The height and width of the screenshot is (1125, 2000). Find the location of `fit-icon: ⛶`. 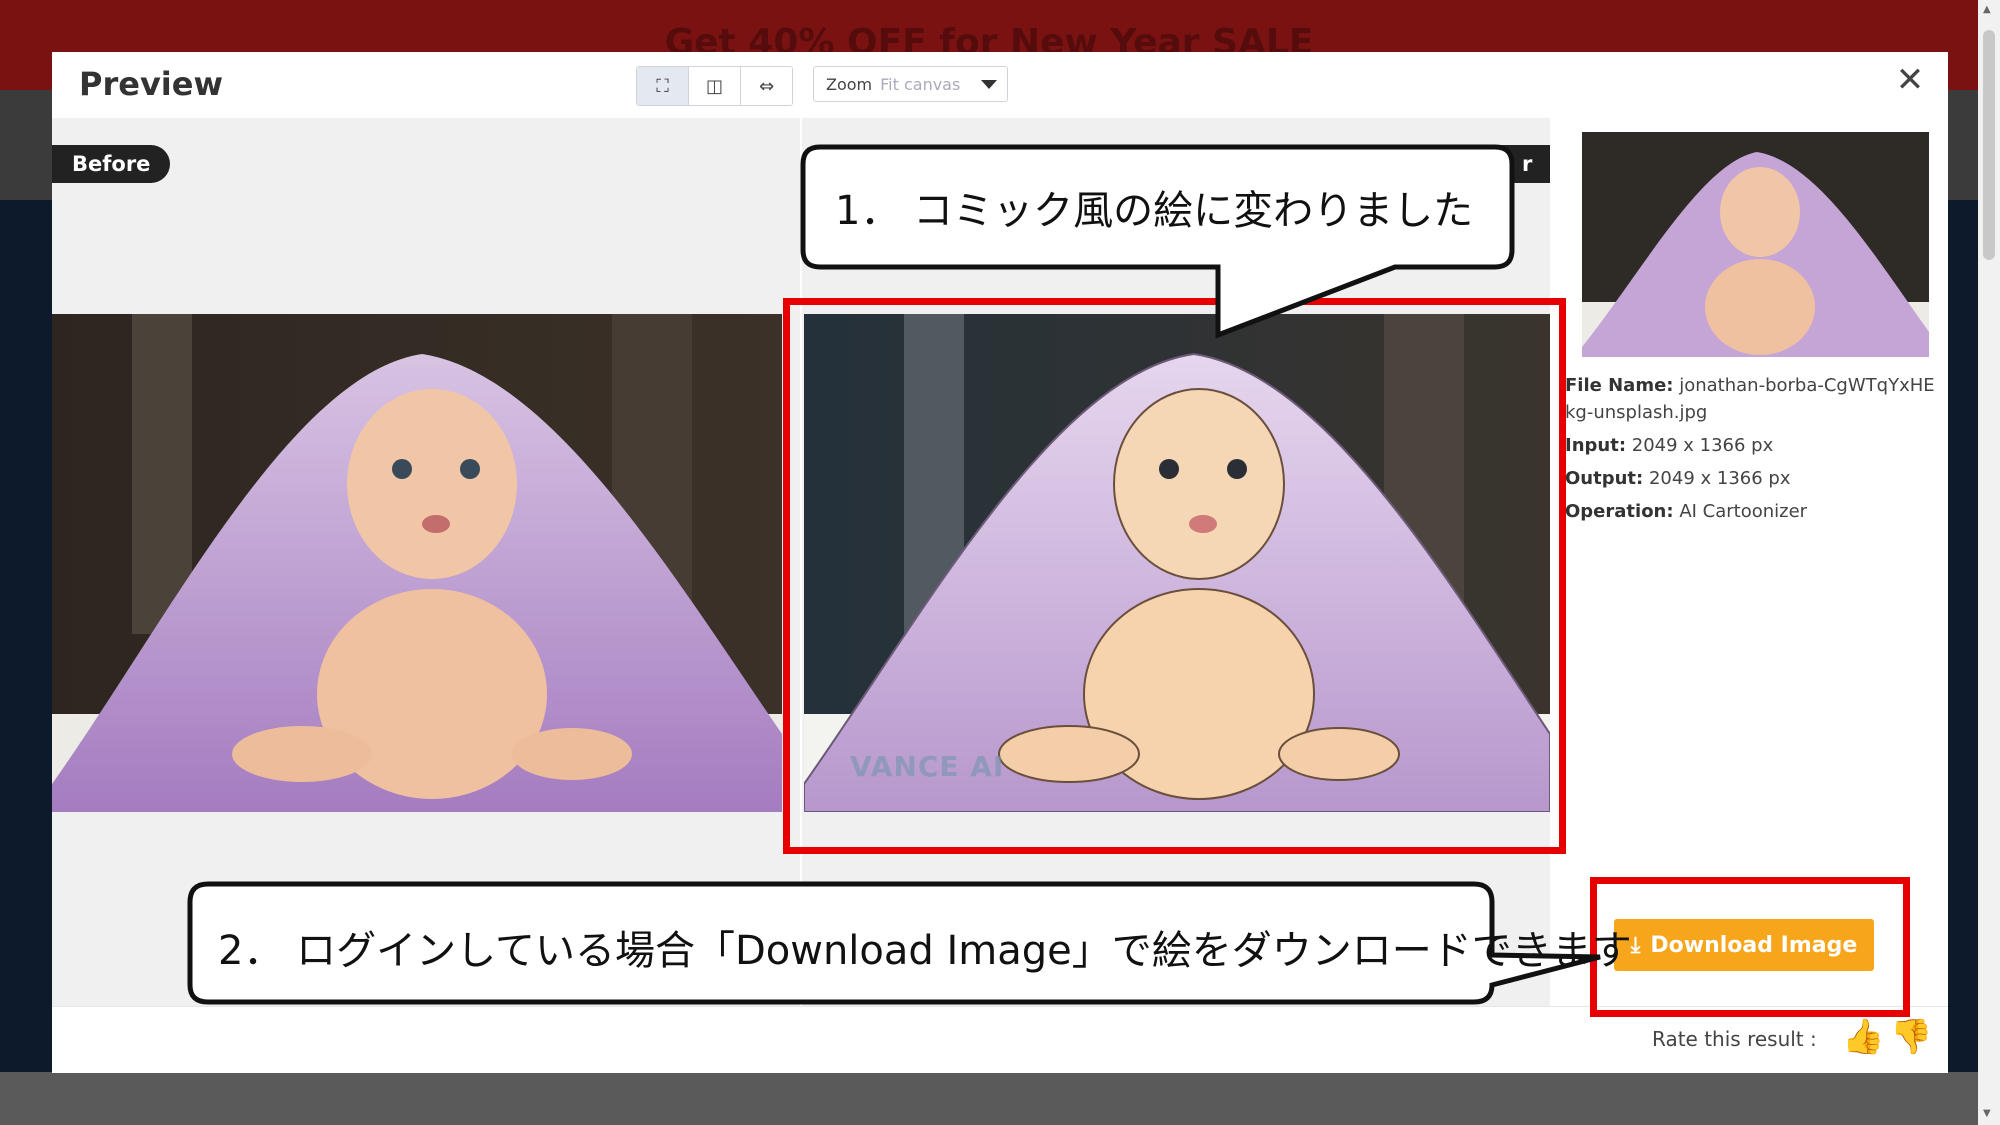

fit-icon: ⛶ is located at coordinates (662, 86).